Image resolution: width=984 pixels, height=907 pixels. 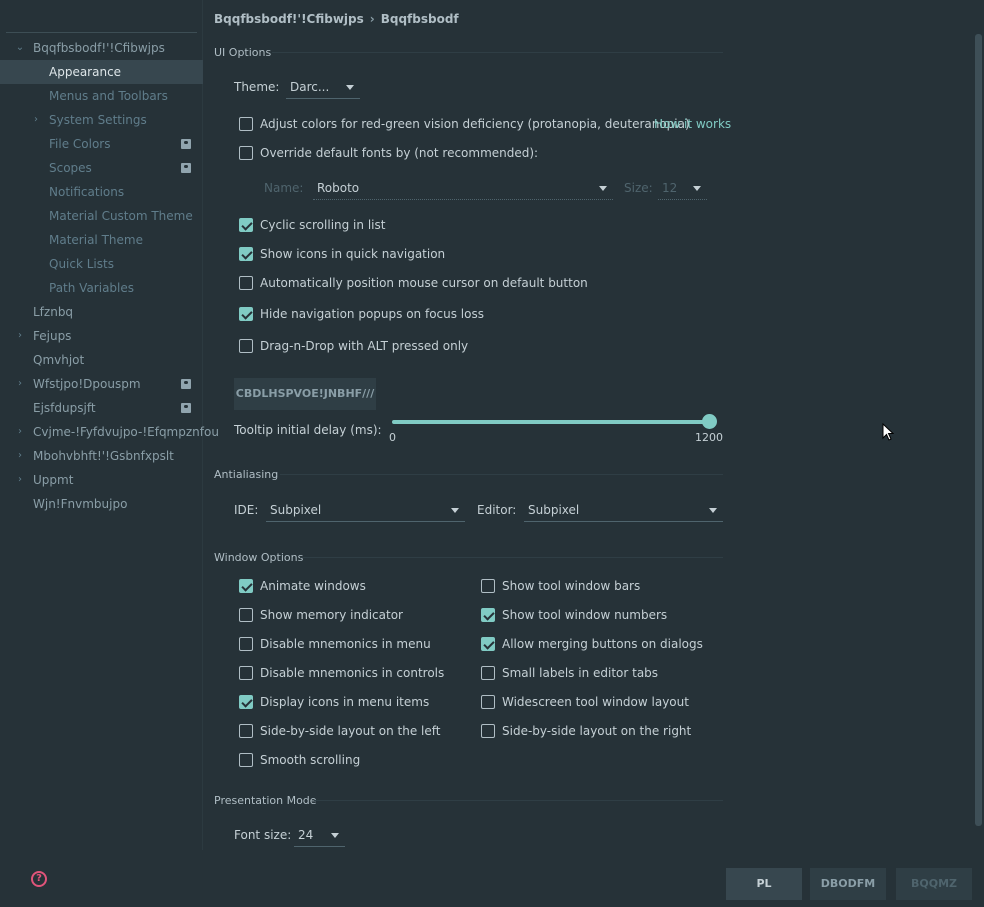 What do you see at coordinates (39, 879) in the screenshot?
I see `help-icon: ?` at bounding box center [39, 879].